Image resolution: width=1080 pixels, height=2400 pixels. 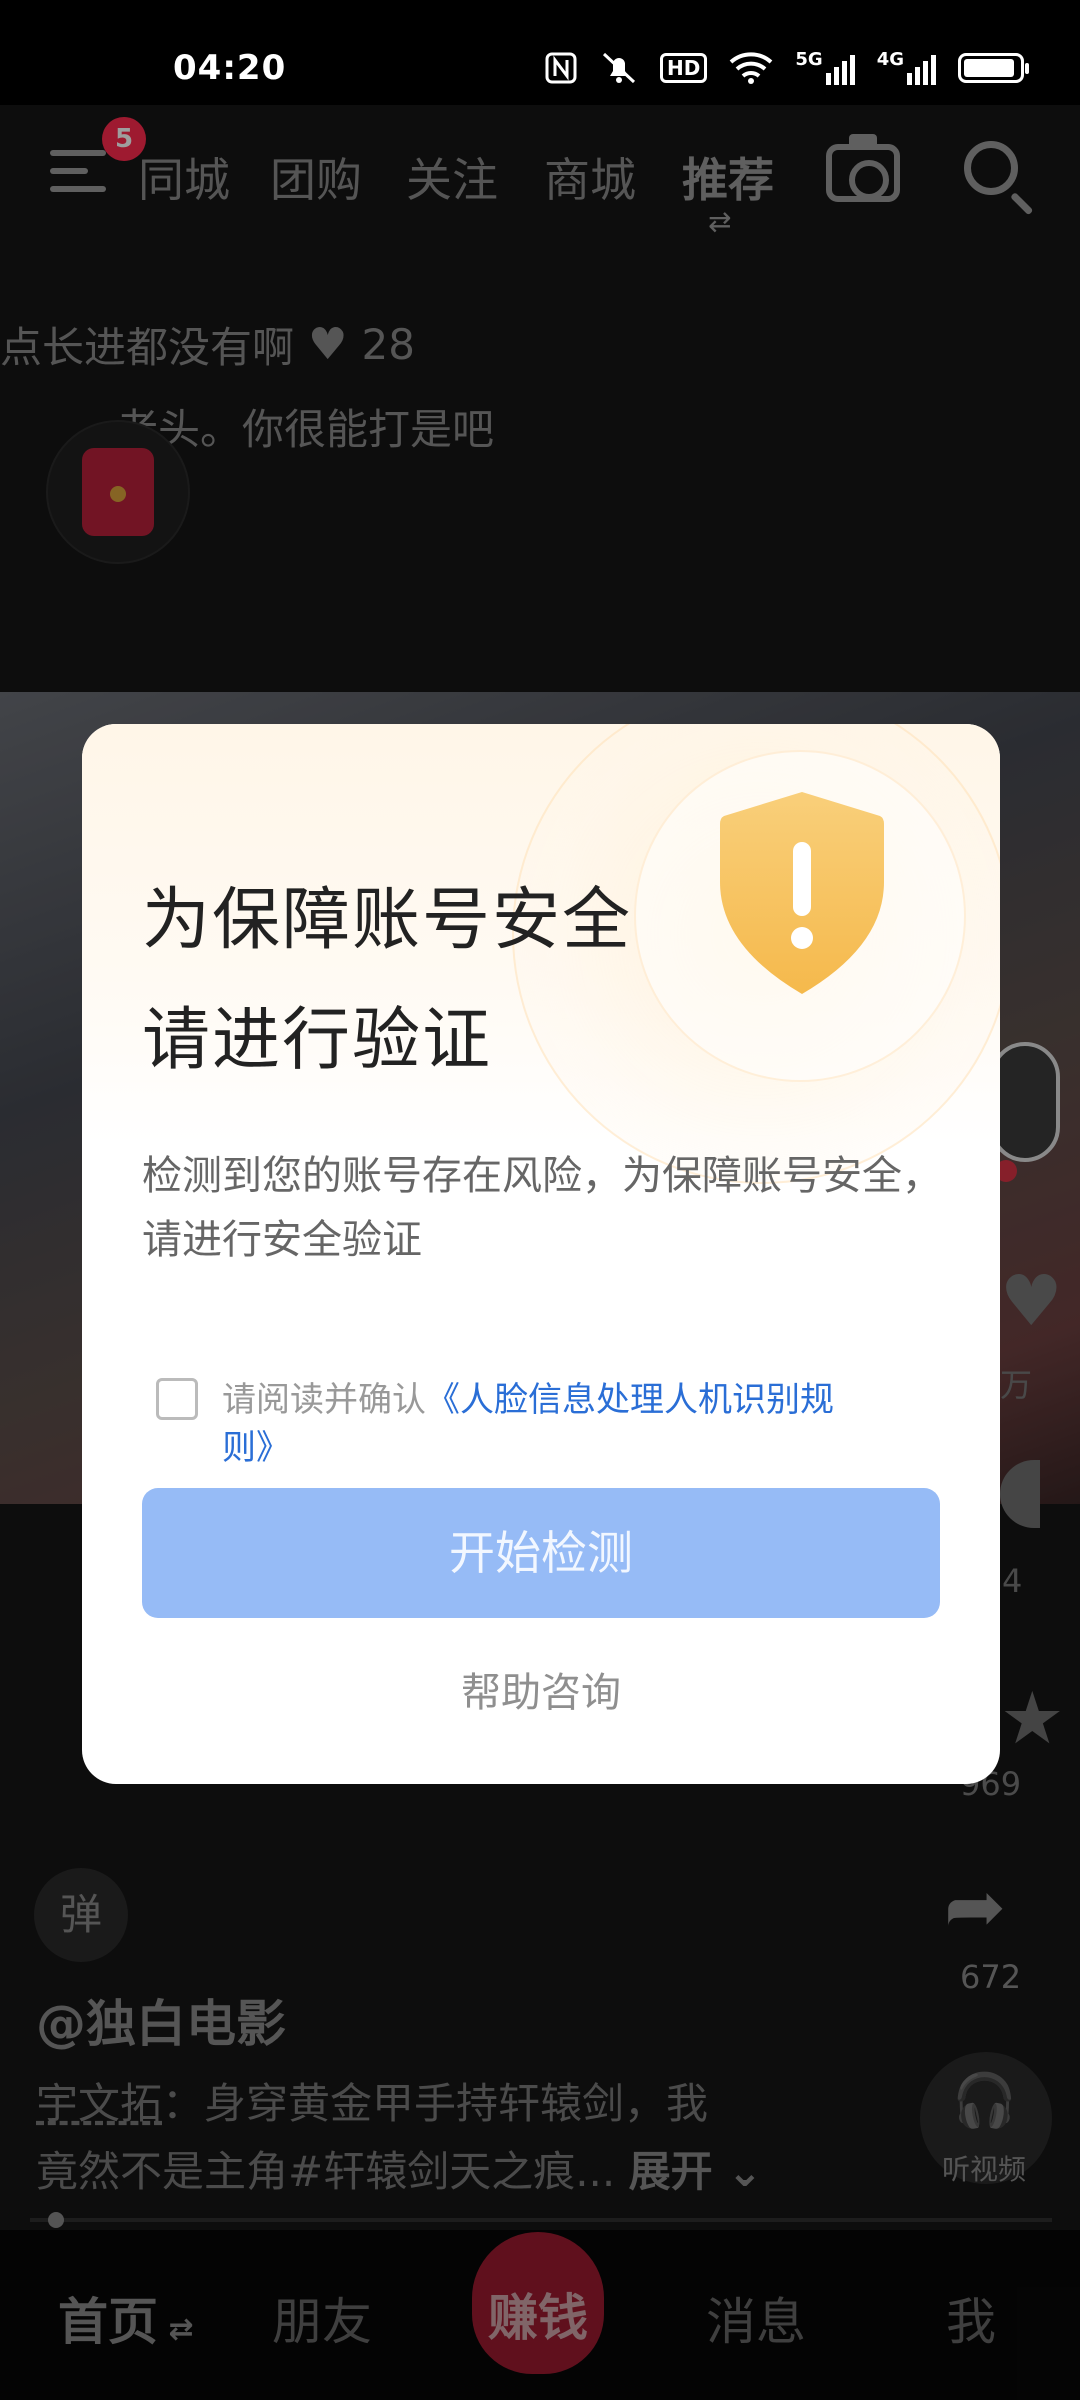 What do you see at coordinates (317, 1040) in the screenshot?
I see `dialog-title-line2: 请进行验证` at bounding box center [317, 1040].